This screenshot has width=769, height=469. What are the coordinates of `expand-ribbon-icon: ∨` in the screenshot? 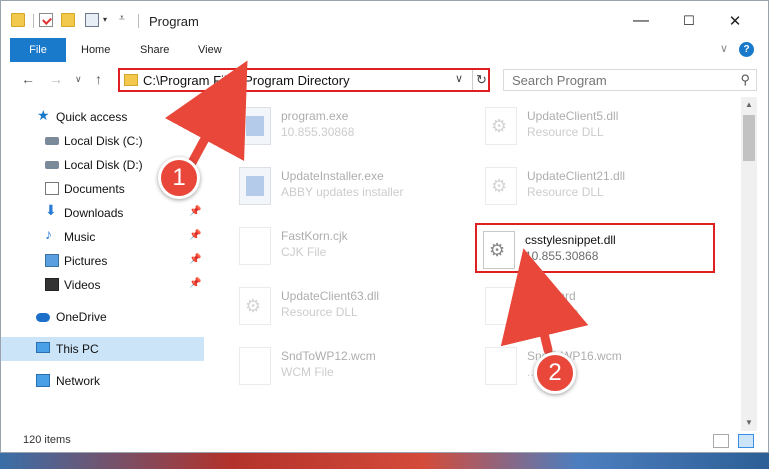 It's located at (724, 48).